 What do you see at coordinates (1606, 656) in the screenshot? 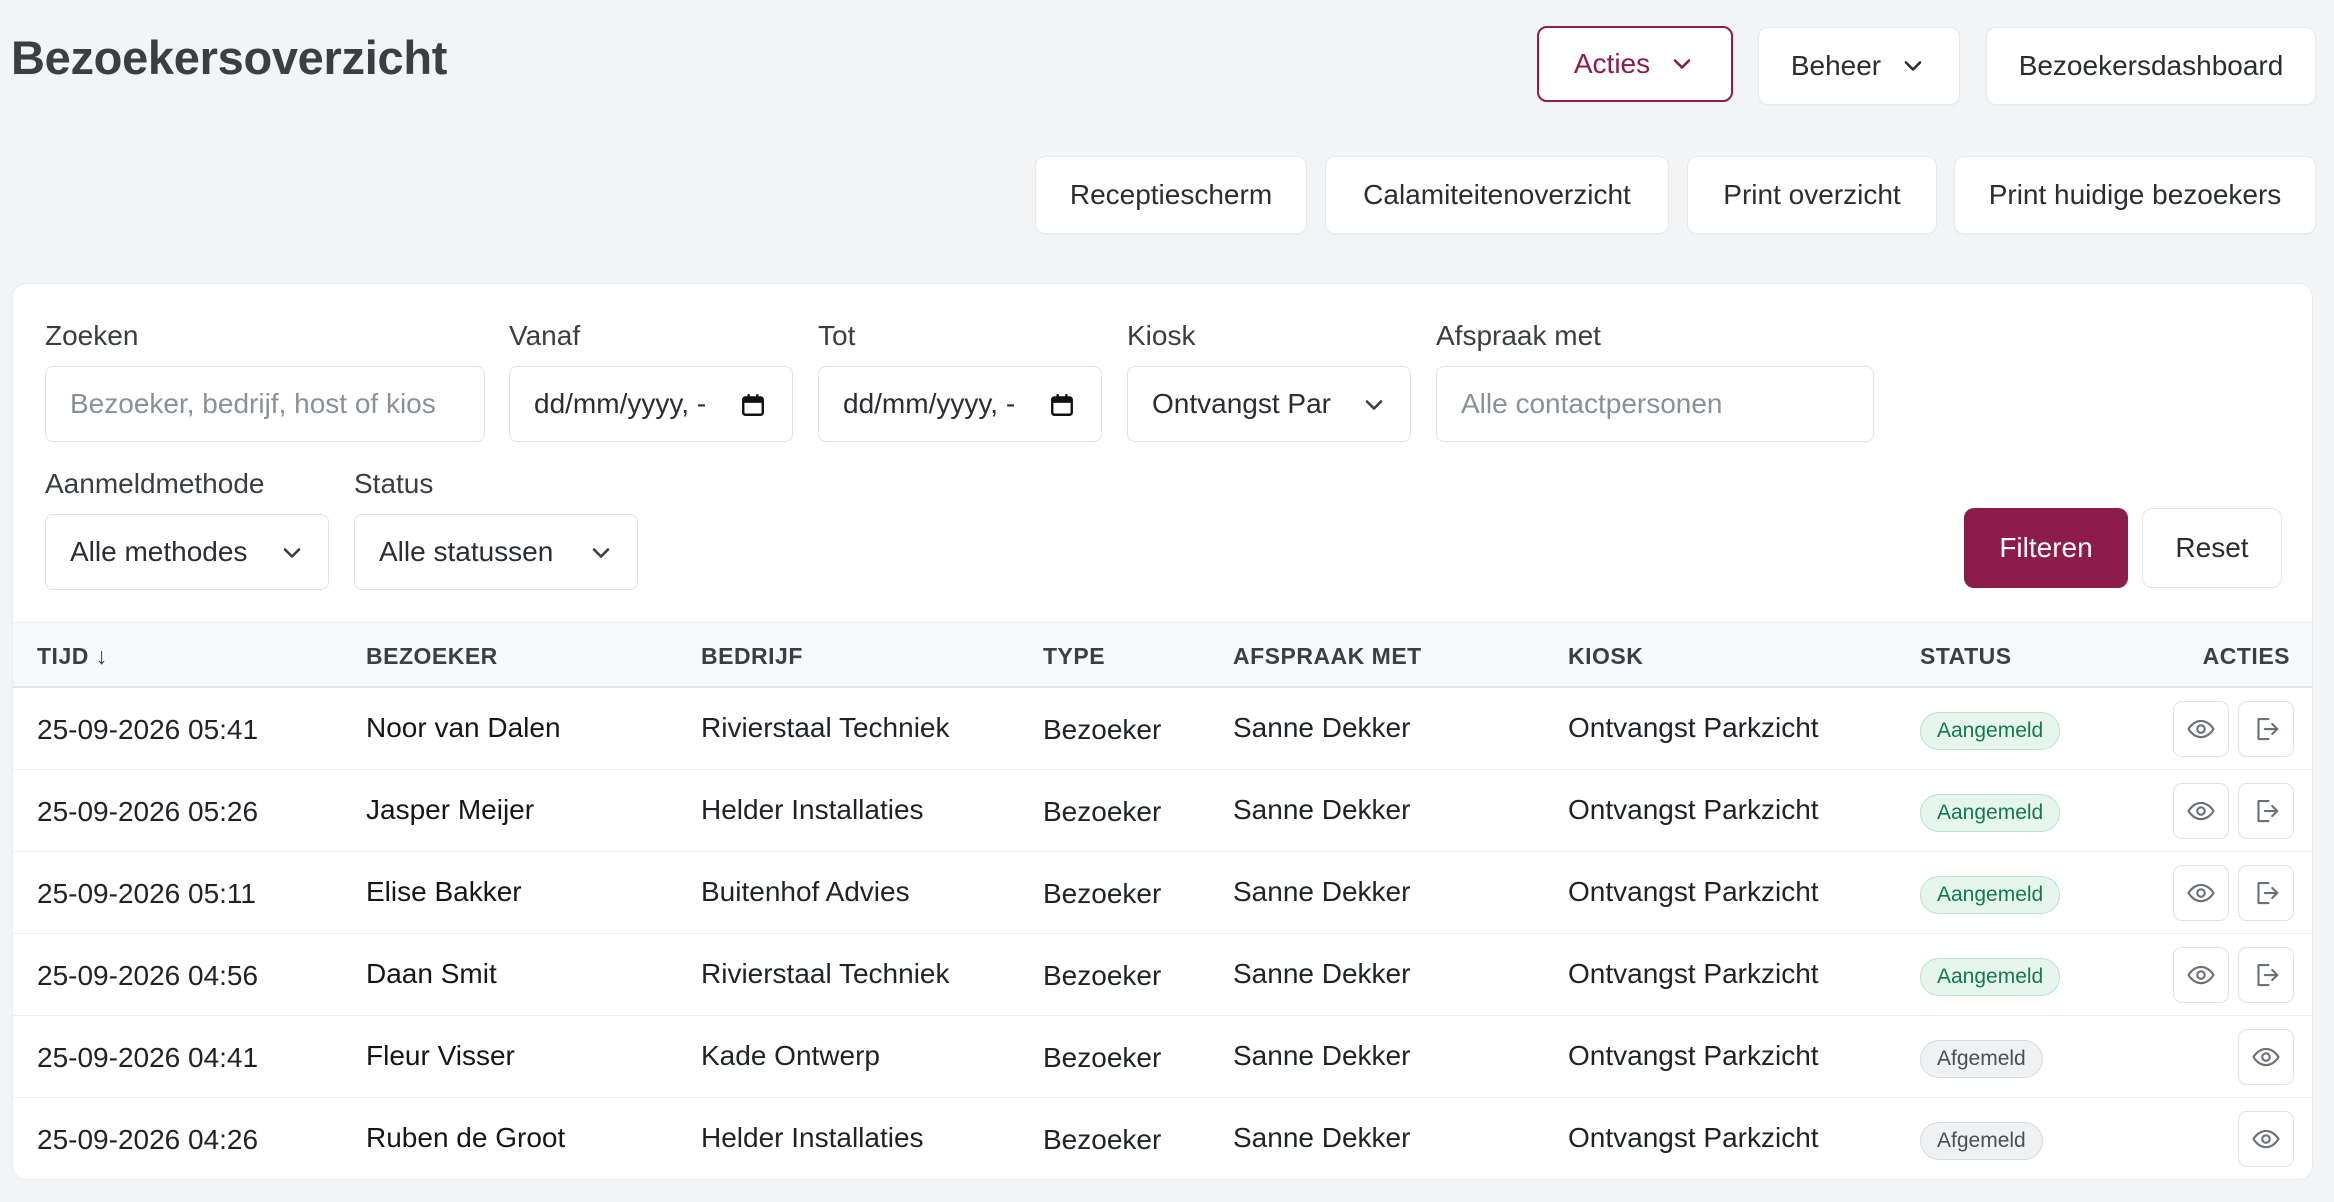
I see `column-header-kiosk: KIOSK` at bounding box center [1606, 656].